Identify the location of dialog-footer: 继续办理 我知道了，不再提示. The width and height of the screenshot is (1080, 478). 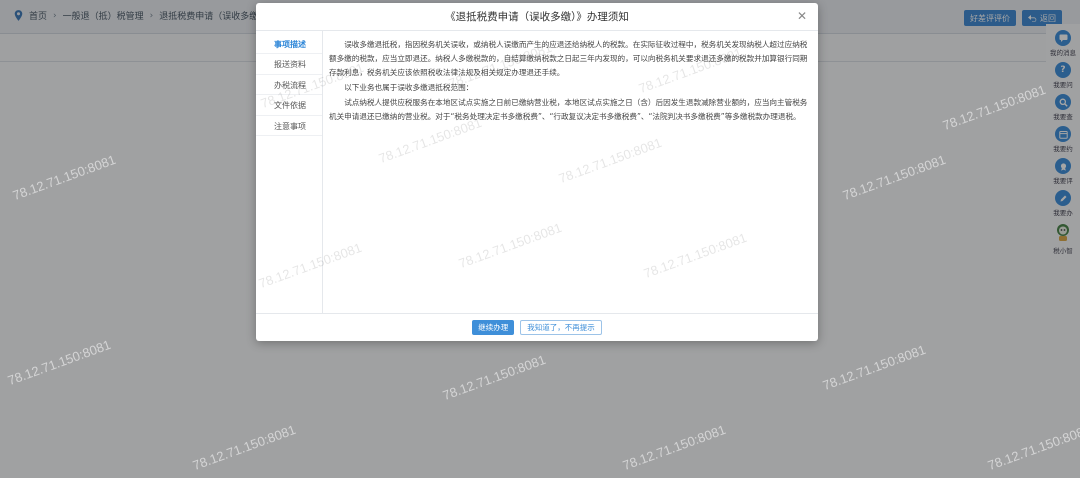
(537, 327).